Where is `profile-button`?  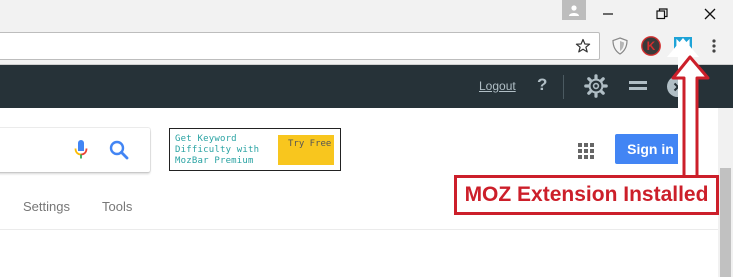 profile-button is located at coordinates (574, 10).